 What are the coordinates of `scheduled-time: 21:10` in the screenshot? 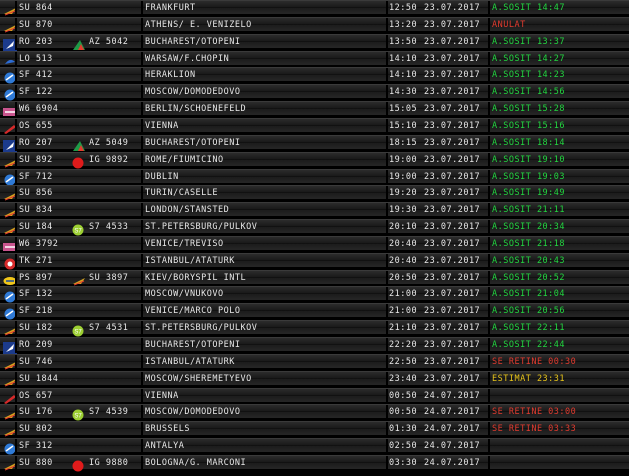 It's located at (403, 328).